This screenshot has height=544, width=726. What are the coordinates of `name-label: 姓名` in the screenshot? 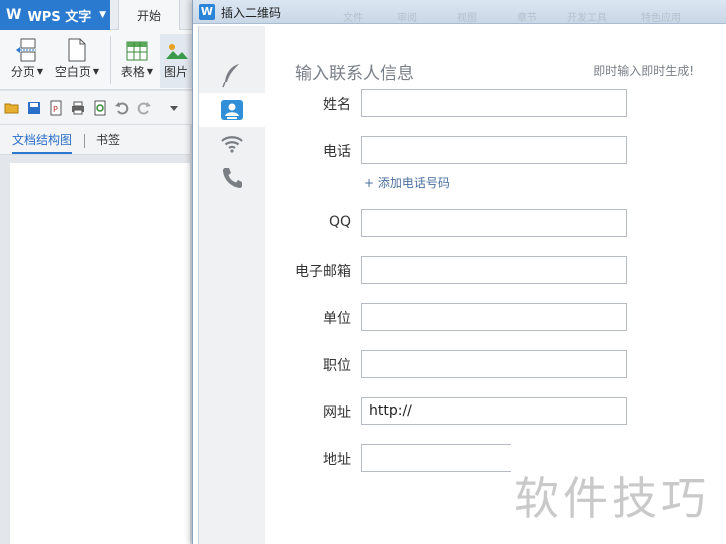 It's located at (337, 105).